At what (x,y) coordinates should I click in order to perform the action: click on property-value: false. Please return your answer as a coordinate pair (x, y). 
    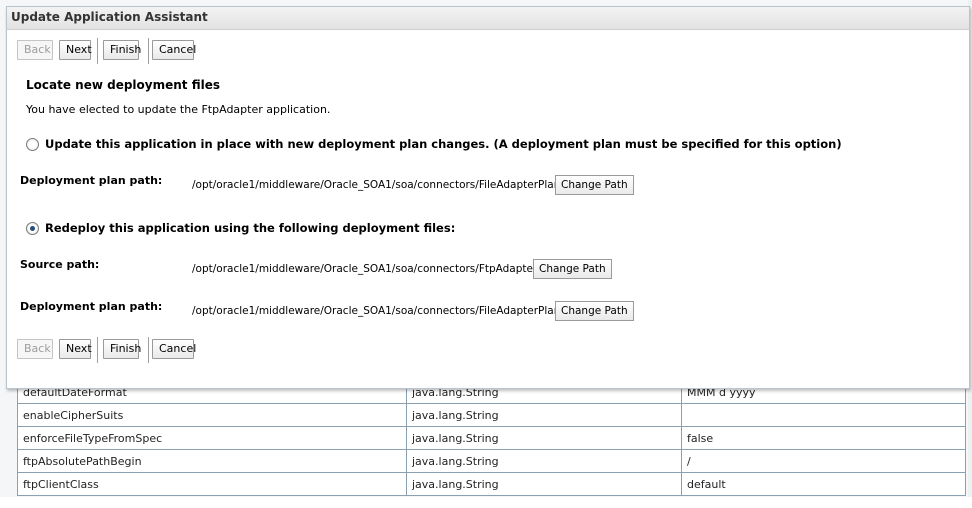
    Looking at the image, I should click on (823, 438).